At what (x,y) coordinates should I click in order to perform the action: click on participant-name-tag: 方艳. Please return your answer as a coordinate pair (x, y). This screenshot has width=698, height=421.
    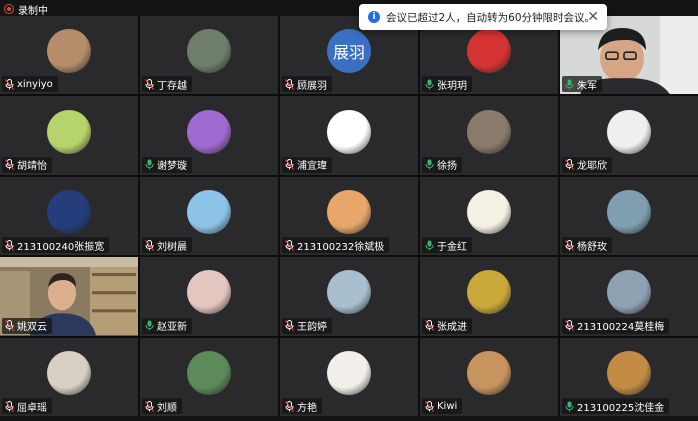
    Looking at the image, I should click on (302, 406).